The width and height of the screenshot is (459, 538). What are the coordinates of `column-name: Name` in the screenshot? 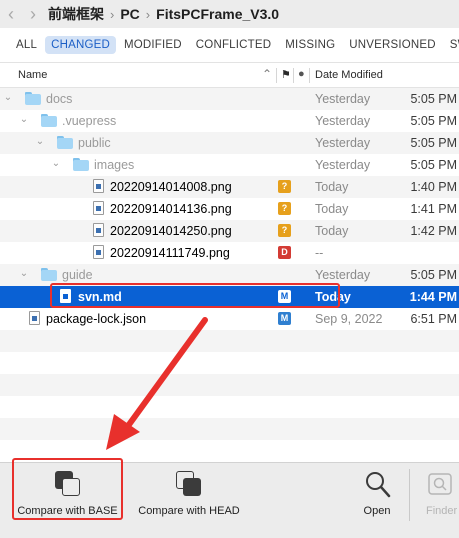 It's located at (32, 75).